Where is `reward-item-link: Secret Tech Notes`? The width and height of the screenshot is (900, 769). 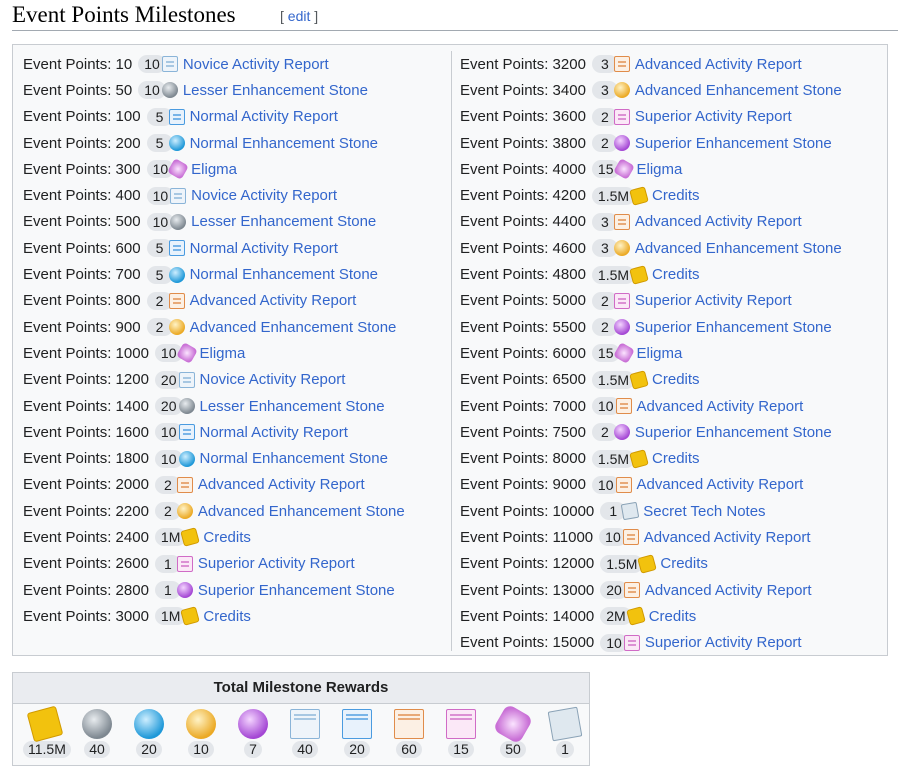 reward-item-link: Secret Tech Notes is located at coordinates (704, 511).